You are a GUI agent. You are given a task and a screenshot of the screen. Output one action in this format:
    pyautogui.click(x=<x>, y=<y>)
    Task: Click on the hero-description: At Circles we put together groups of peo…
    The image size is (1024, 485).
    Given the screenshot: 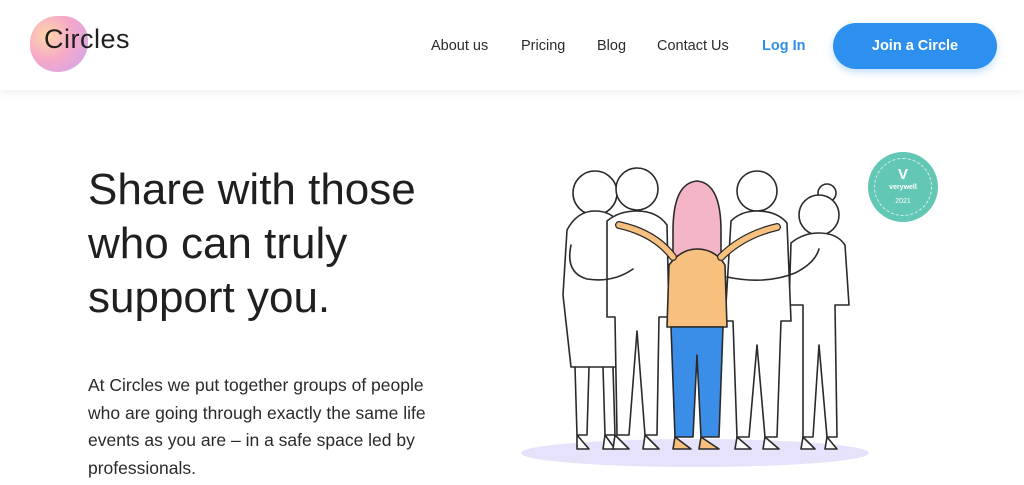 What is the action you would take?
    pyautogui.click(x=303, y=427)
    